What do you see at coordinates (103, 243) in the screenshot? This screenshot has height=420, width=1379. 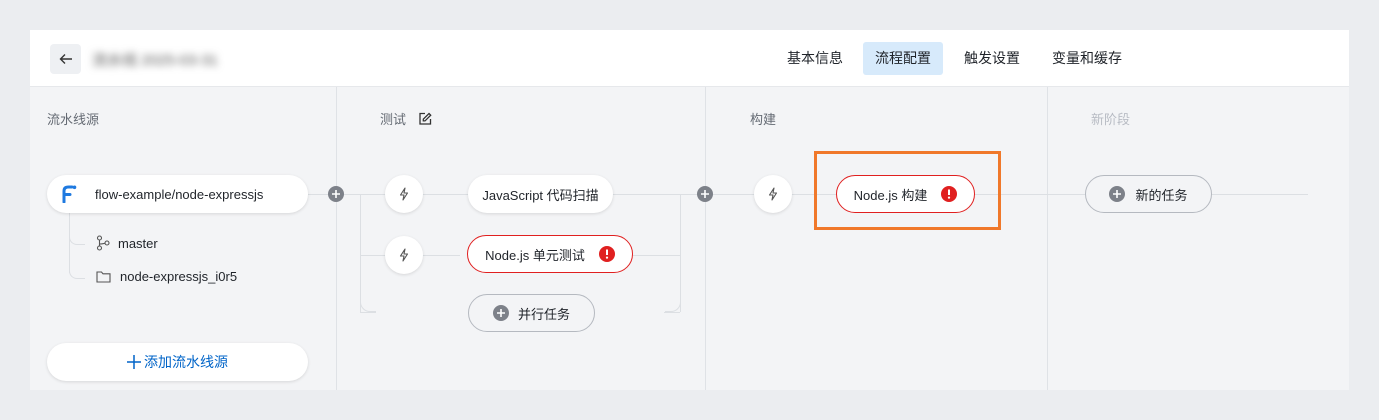 I see `branch-icon` at bounding box center [103, 243].